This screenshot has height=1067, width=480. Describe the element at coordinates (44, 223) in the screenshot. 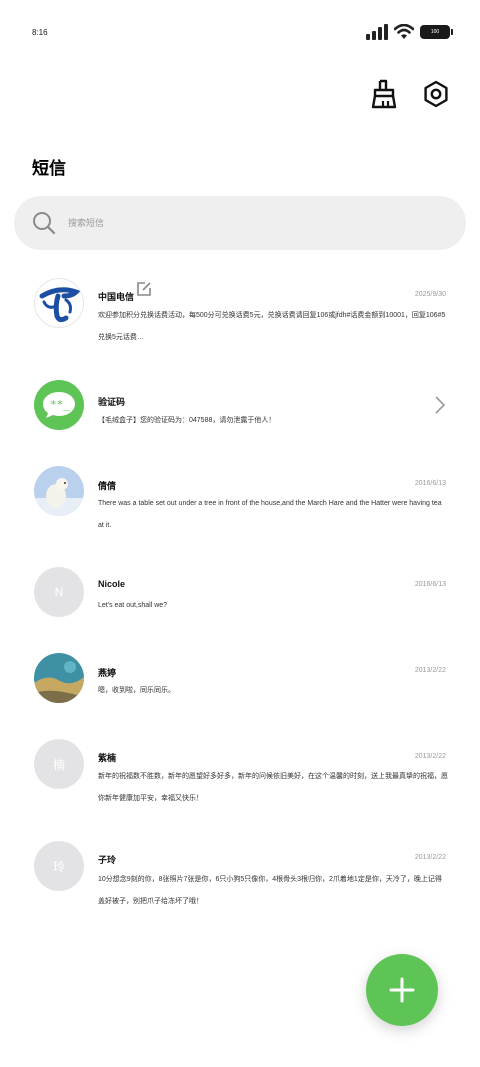

I see `search-icon` at that location.